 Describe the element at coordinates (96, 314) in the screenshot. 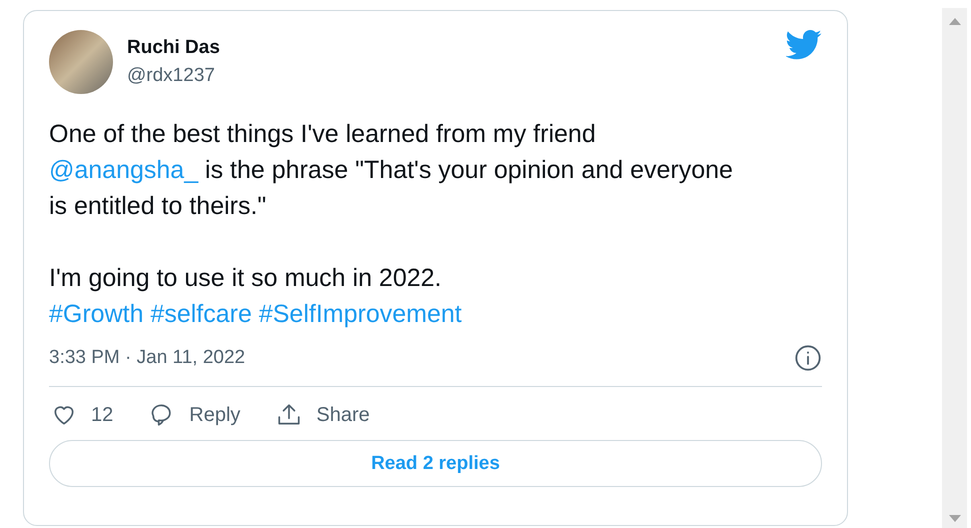

I see `hashtag-link: #Growth` at that location.